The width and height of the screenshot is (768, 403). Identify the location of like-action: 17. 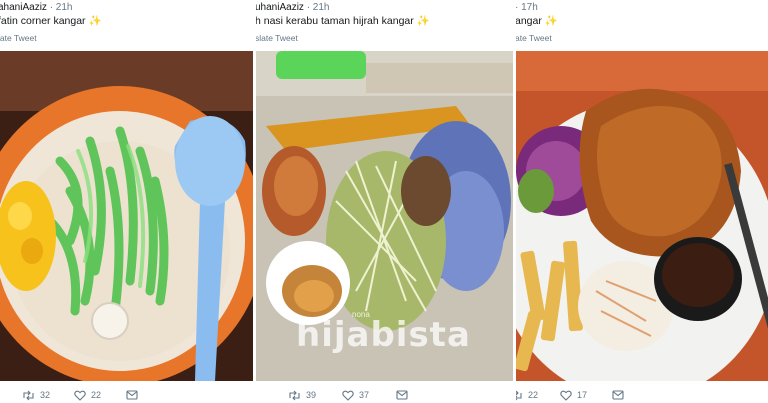
(573, 395).